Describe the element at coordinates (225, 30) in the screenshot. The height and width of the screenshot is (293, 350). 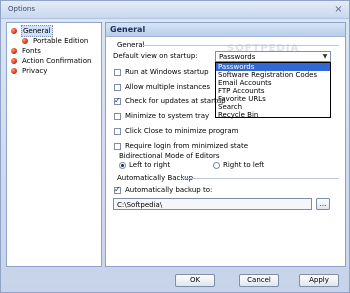
I see `panel-header: General` at that location.